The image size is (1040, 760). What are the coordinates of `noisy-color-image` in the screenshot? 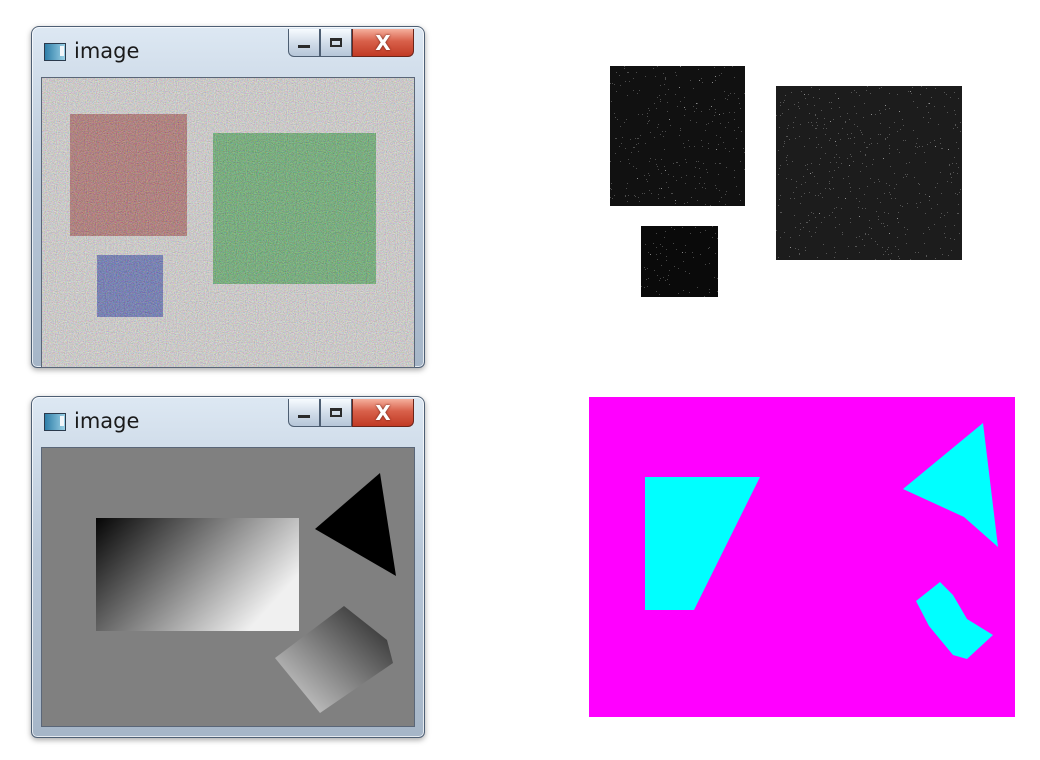 It's located at (228, 222).